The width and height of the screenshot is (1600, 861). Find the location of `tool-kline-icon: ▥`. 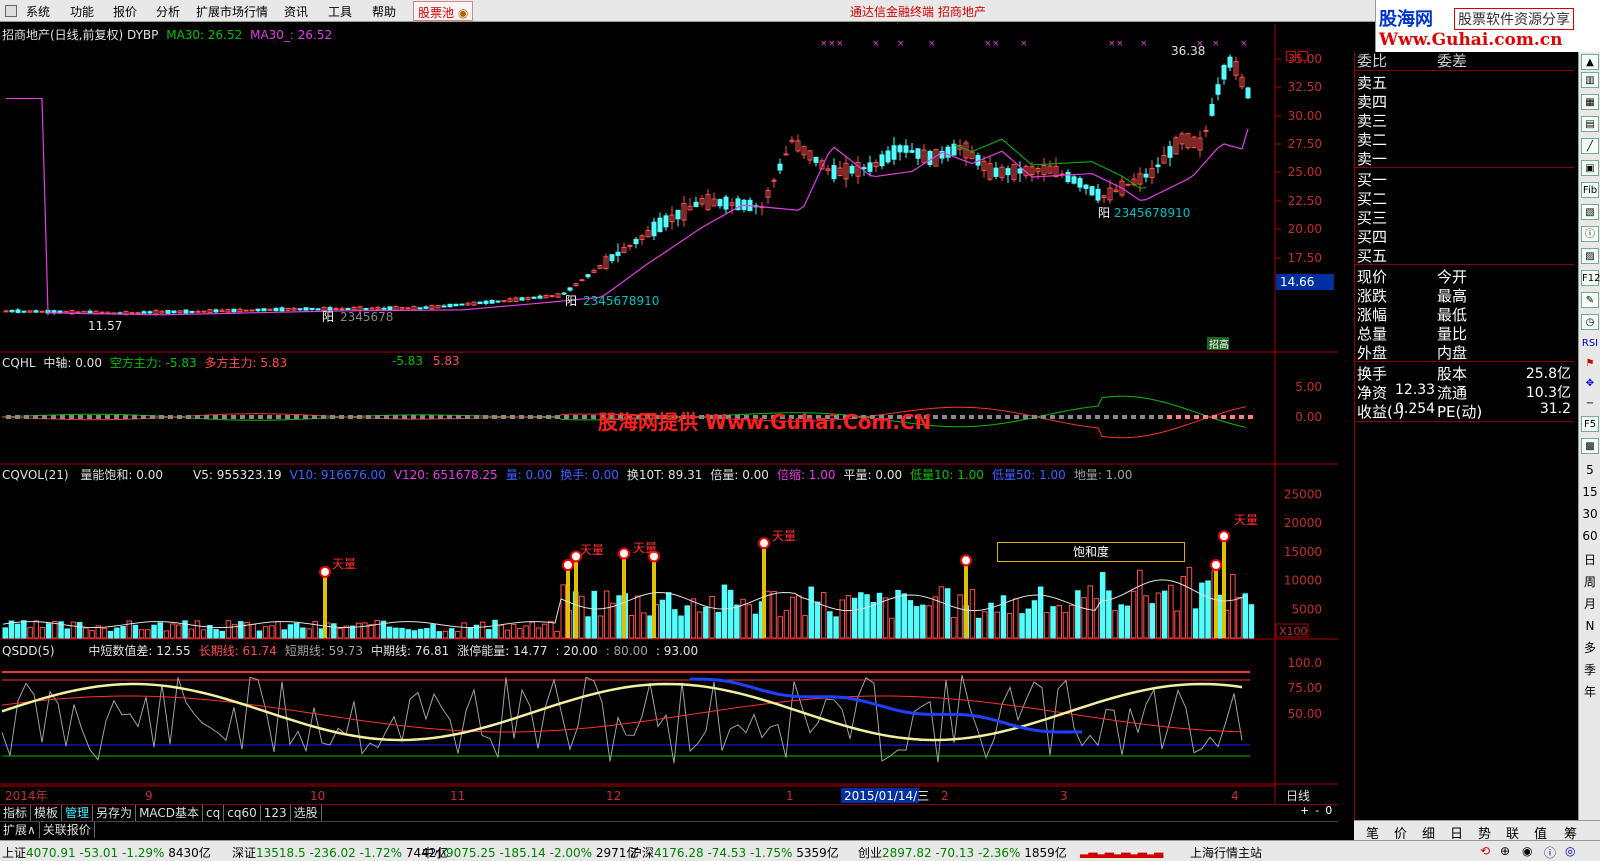

tool-kline-icon: ▥ is located at coordinates (1590, 80).